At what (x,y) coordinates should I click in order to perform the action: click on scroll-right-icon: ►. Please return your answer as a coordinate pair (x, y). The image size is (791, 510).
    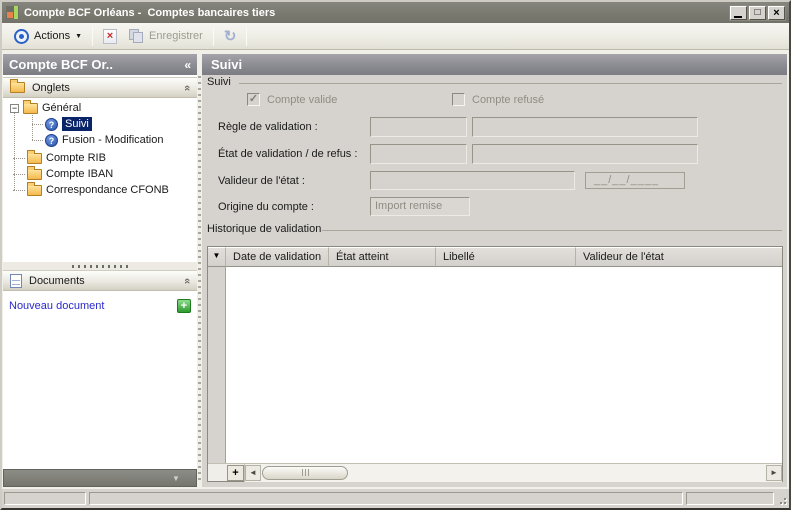
    Looking at the image, I should click on (774, 472).